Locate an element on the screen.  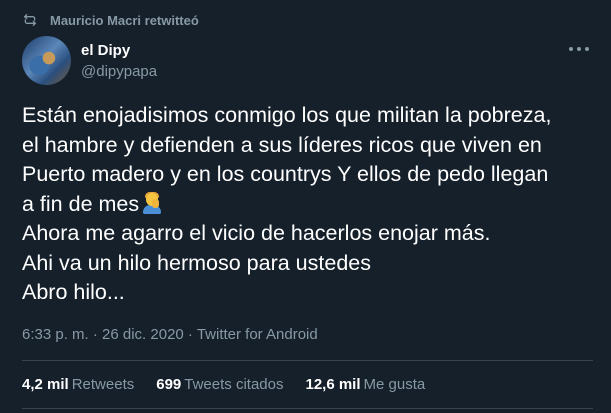
stat-label: Retweets is located at coordinates (103, 384).